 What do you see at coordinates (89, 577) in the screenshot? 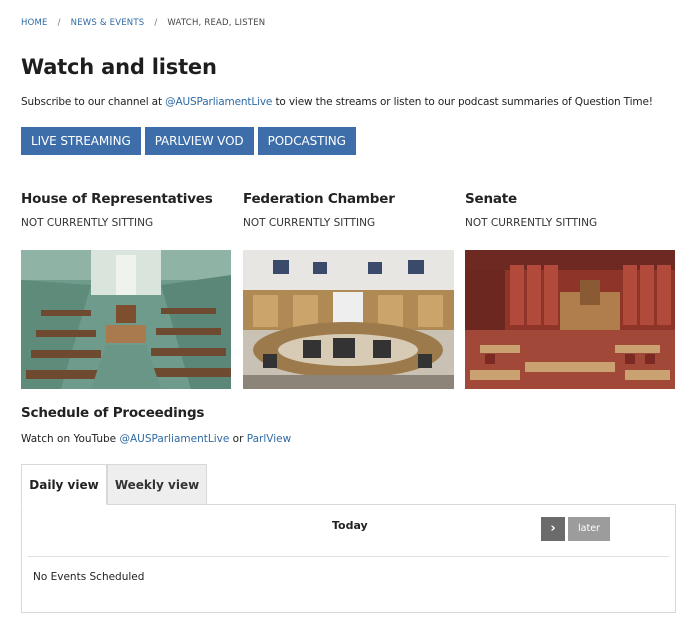
I see `empty-schedule-message: No Events Scheduled` at bounding box center [89, 577].